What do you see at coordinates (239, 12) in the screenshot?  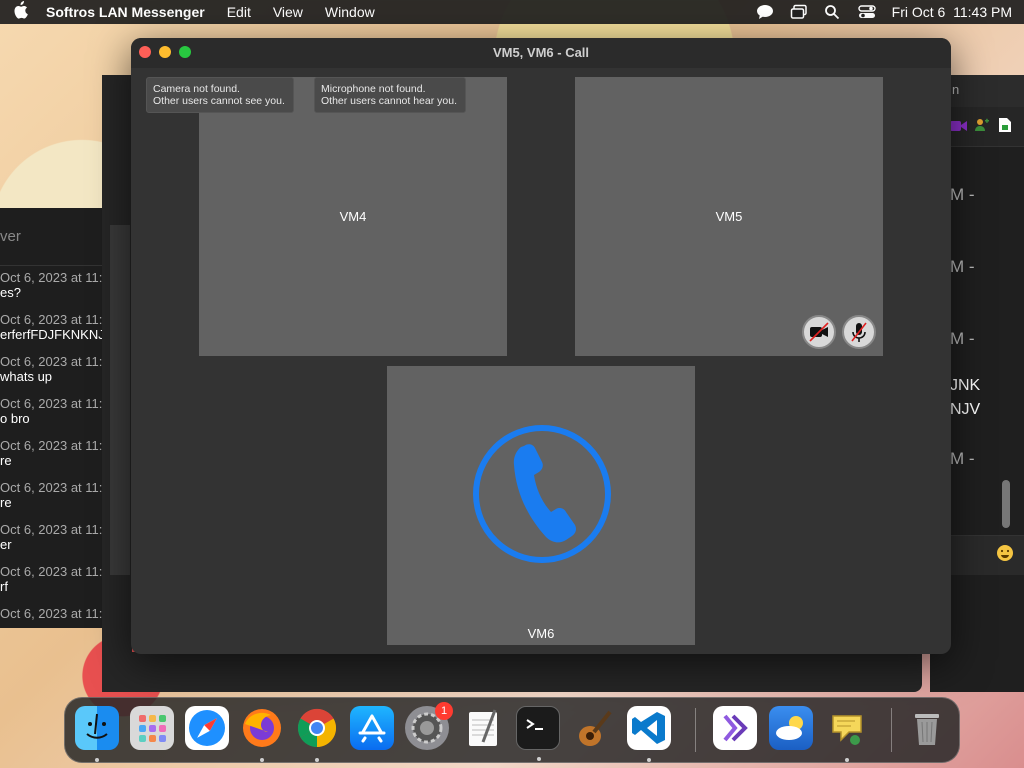 I see `edit-menu: Edit` at bounding box center [239, 12].